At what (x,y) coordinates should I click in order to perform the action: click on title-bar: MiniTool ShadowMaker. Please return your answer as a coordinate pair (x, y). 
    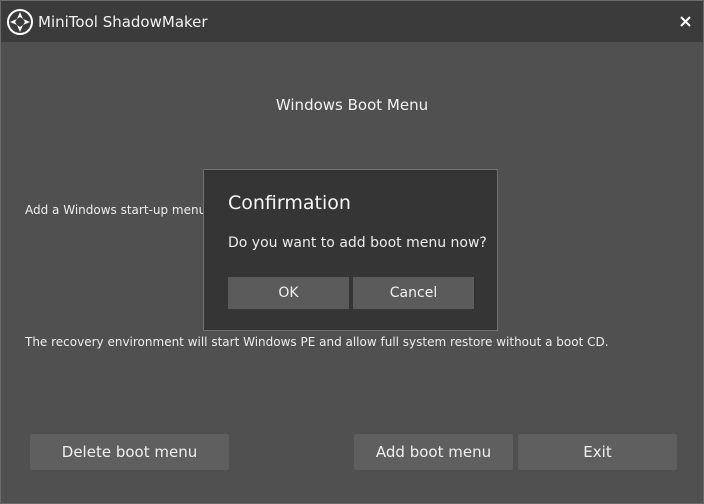
    Looking at the image, I should click on (352, 21).